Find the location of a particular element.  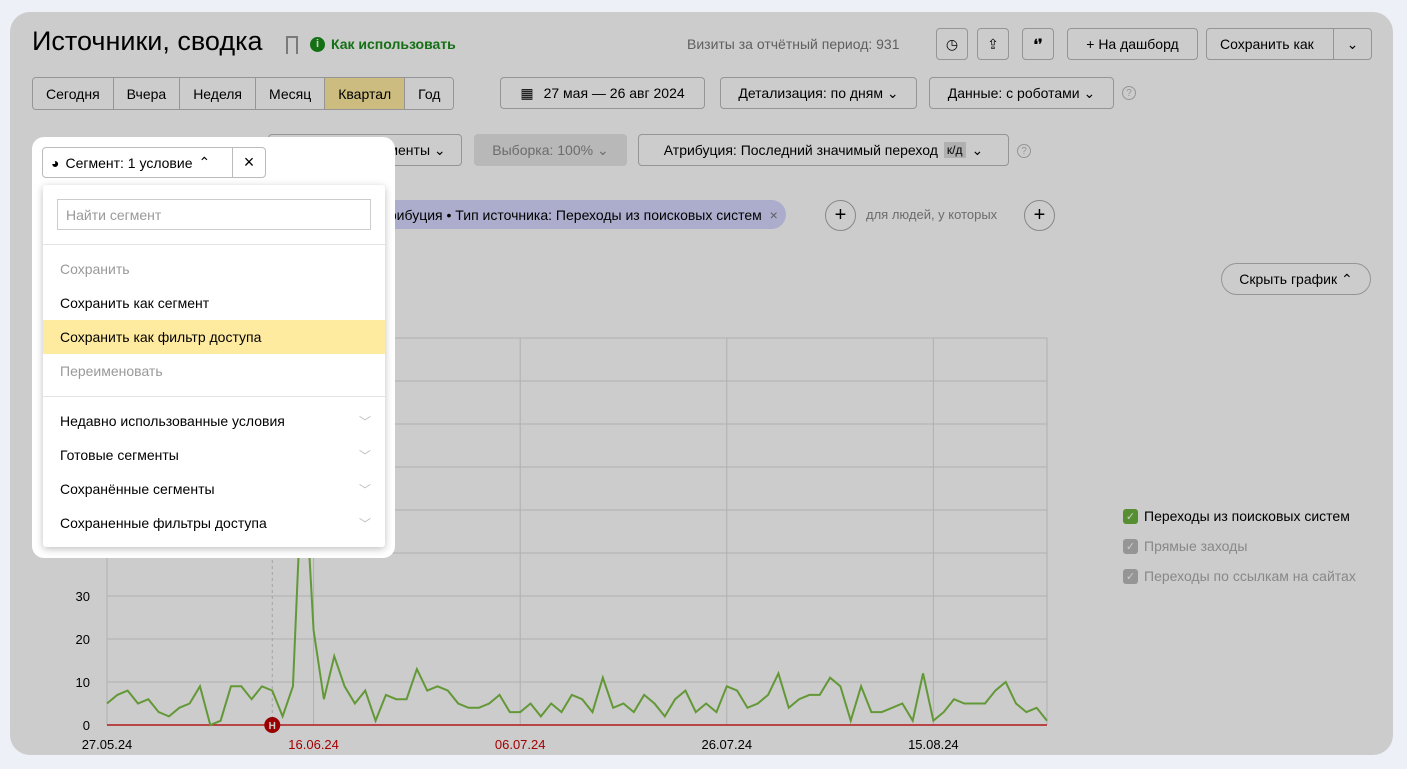

group-label: Недавно использованные условия is located at coordinates (172, 421).